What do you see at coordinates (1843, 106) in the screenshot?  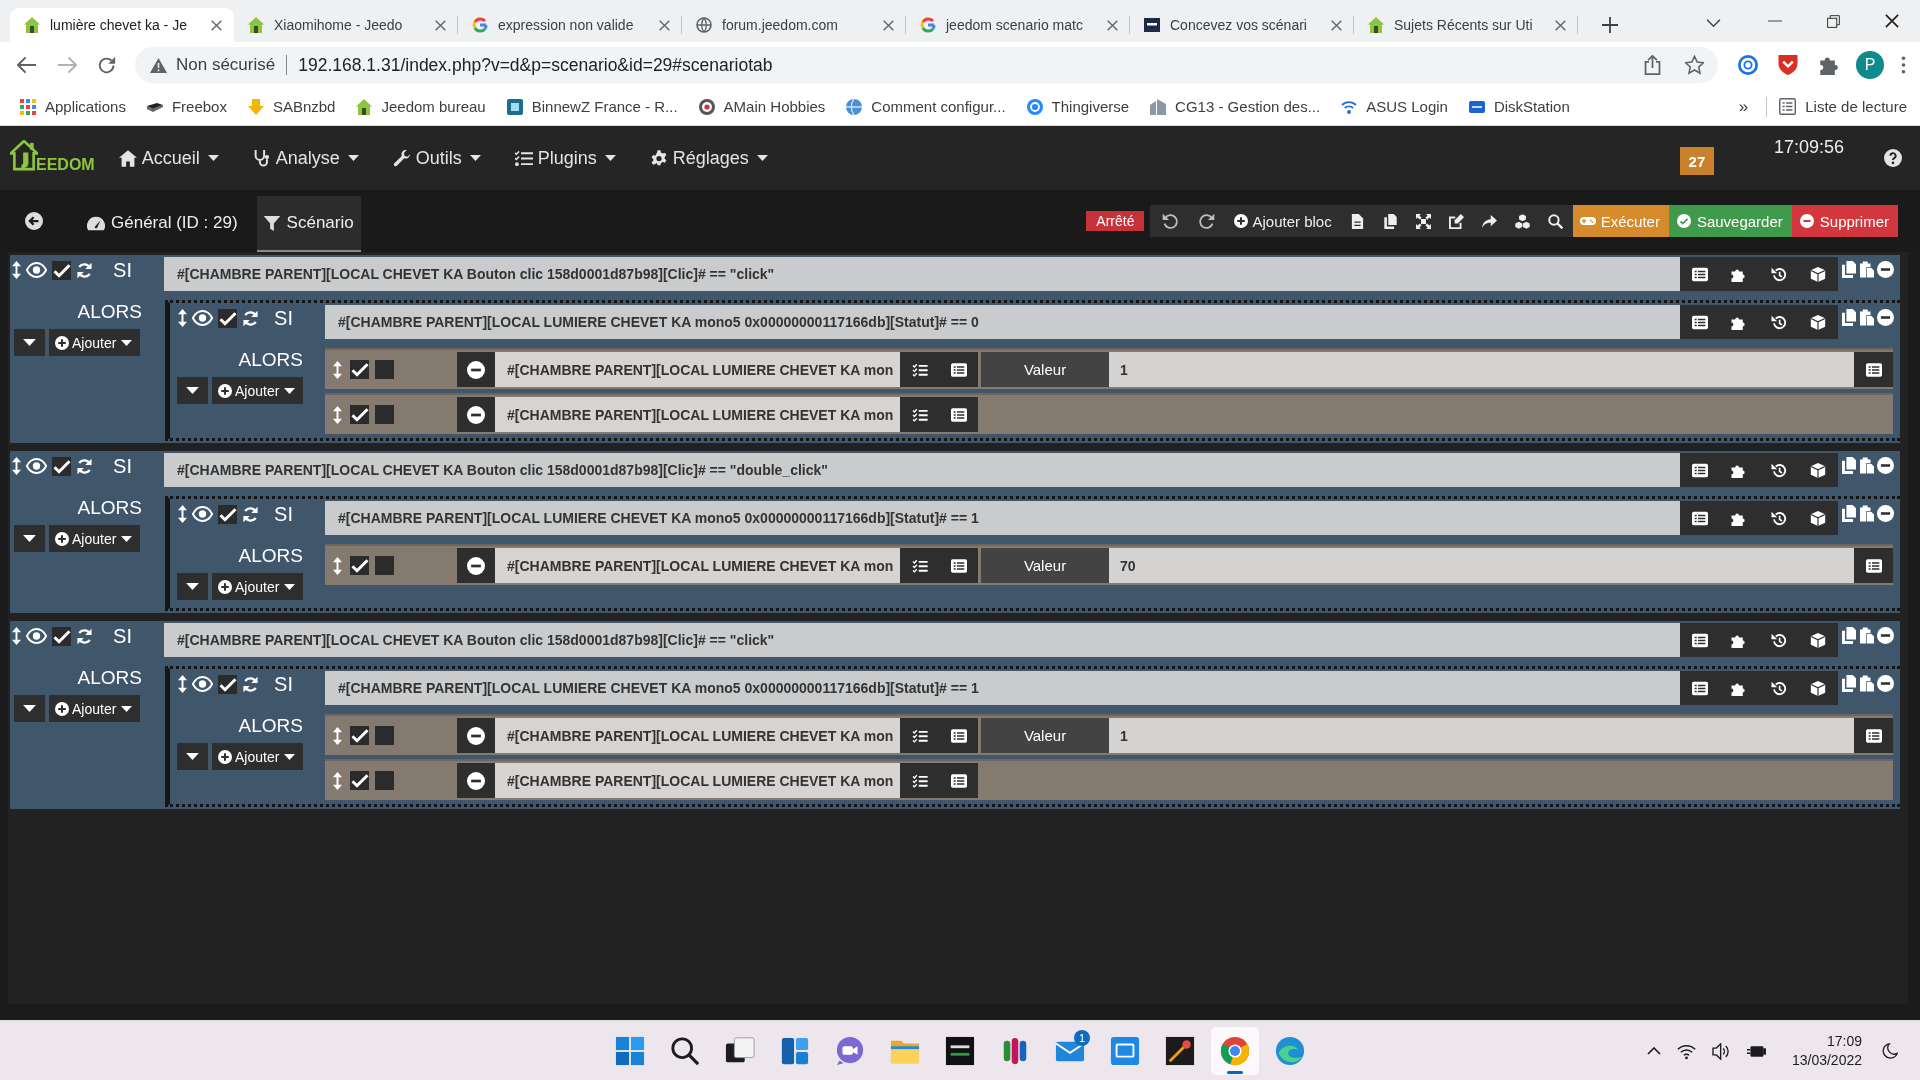 I see `reading-list-button: Liste de lecture` at bounding box center [1843, 106].